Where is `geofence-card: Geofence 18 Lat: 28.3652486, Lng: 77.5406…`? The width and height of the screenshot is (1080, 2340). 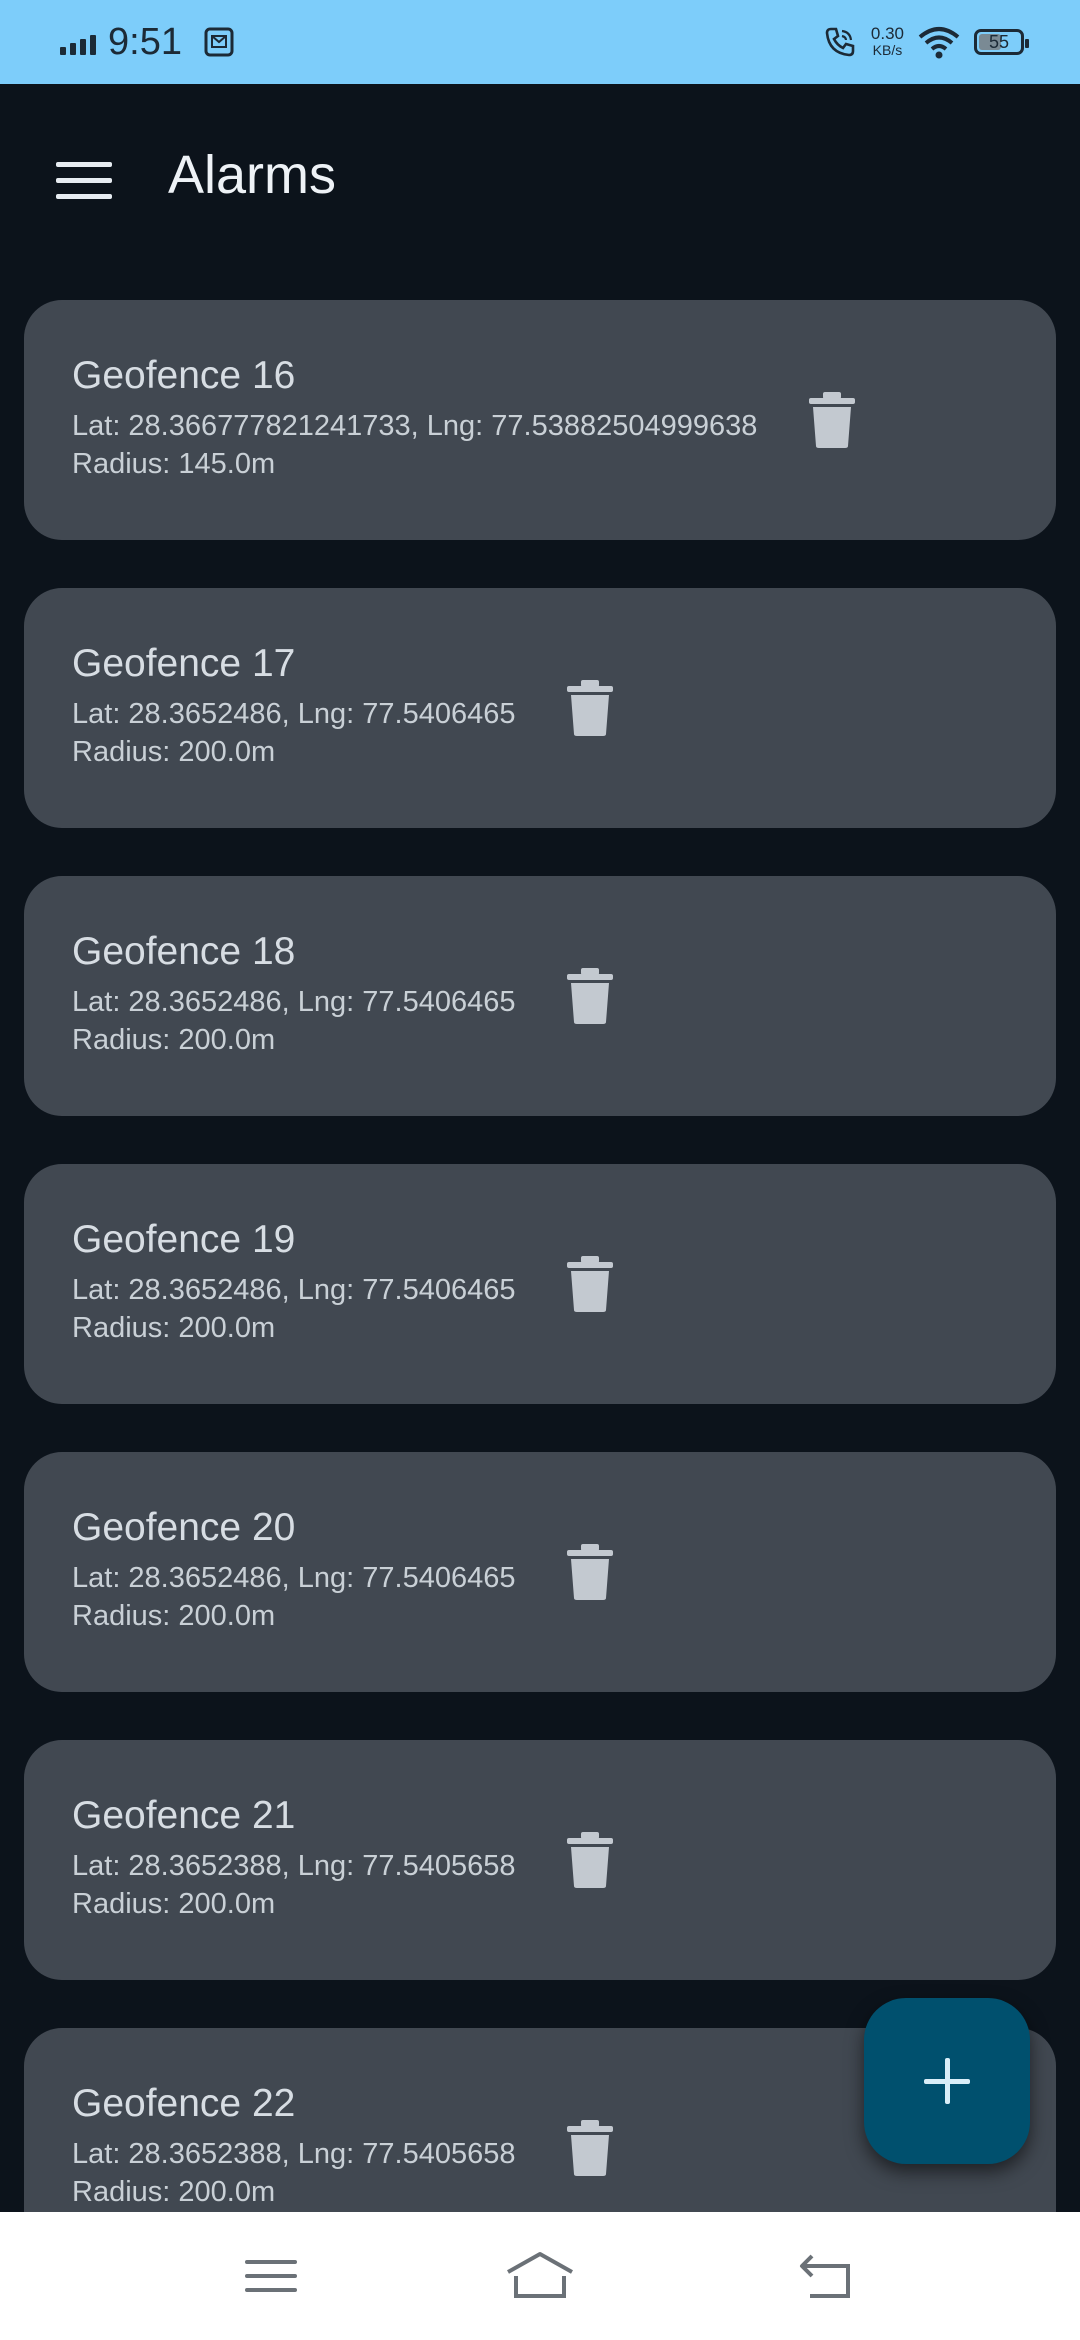 geofence-card: Geofence 18 Lat: 28.3652486, Lng: 77.5406… is located at coordinates (540, 996).